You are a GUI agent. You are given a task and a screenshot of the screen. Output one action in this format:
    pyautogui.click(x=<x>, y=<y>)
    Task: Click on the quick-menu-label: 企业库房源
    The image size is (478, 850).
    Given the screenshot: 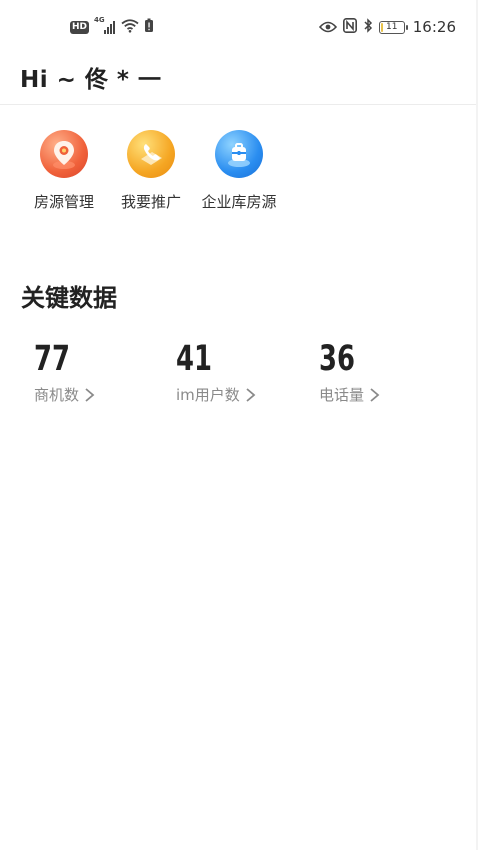 What is the action you would take?
    pyautogui.click(x=239, y=202)
    